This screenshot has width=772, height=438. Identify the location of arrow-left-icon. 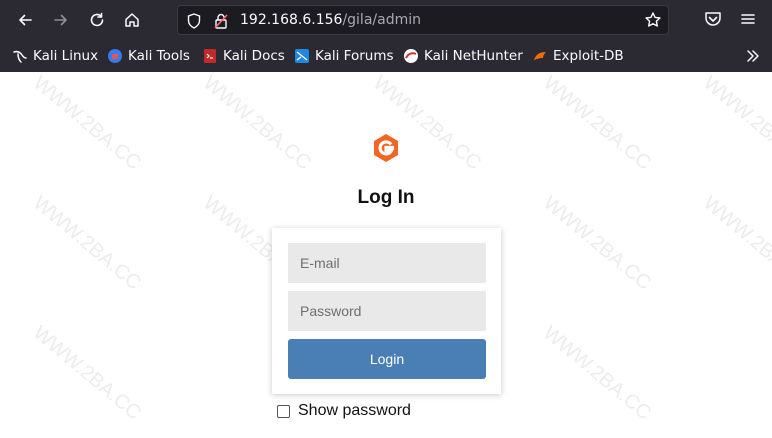
(25, 20).